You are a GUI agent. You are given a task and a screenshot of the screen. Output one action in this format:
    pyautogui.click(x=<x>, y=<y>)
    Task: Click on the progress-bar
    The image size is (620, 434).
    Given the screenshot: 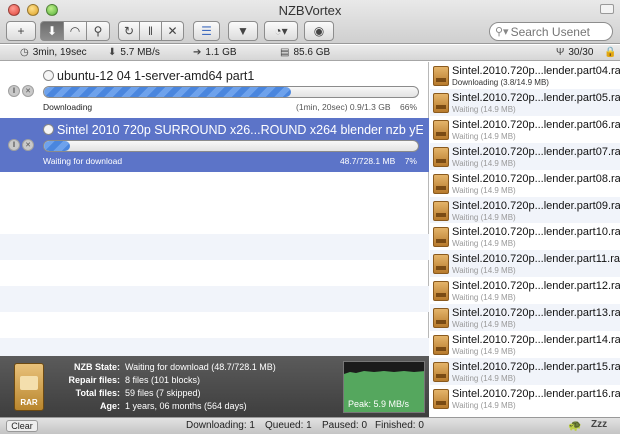 What is the action you would take?
    pyautogui.click(x=231, y=92)
    